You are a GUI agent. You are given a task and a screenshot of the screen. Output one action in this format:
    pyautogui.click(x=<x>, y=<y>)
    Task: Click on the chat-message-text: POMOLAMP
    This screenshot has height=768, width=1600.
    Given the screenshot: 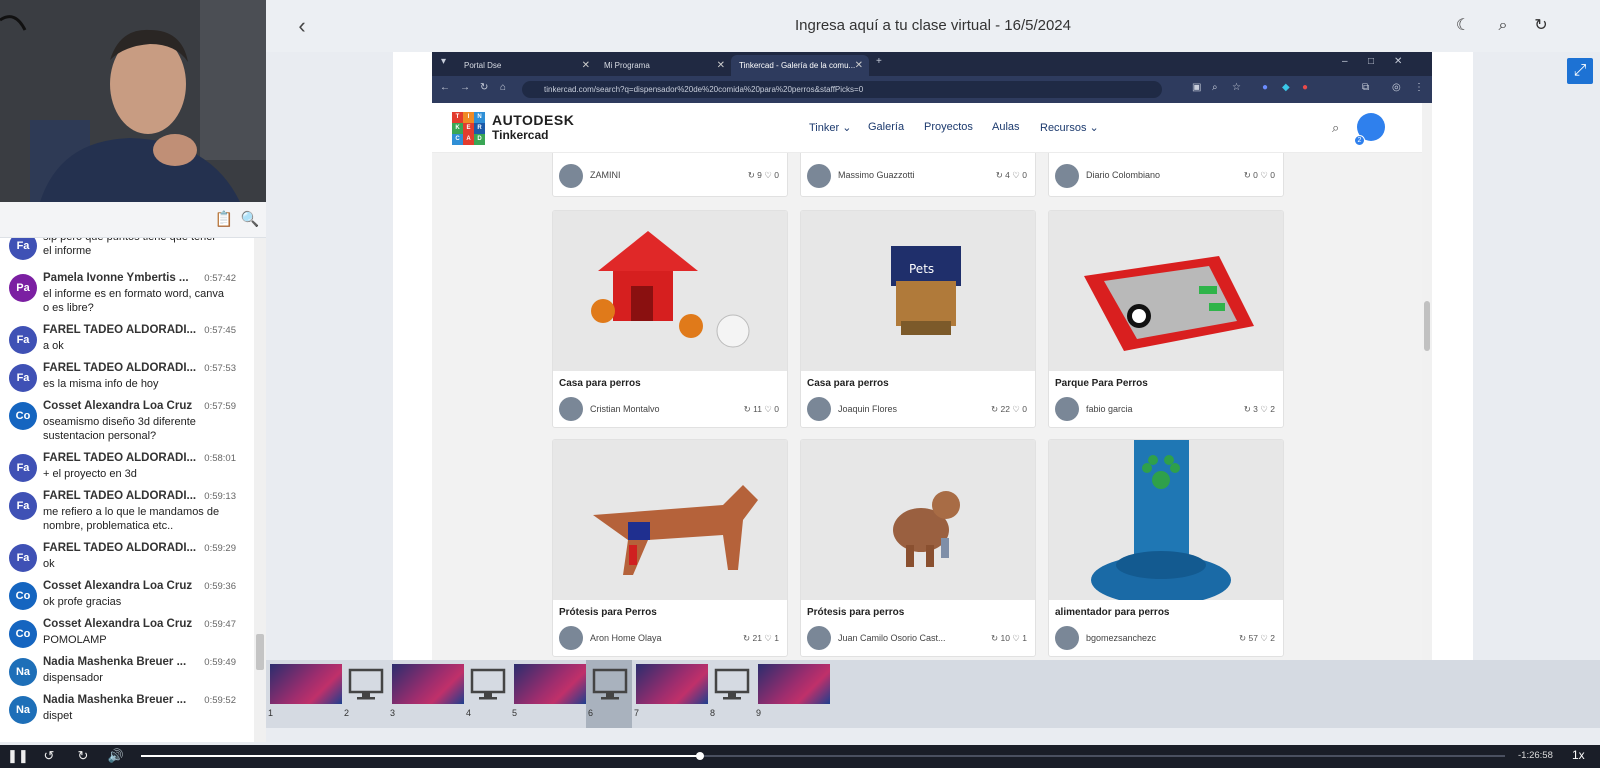 What is the action you would take?
    pyautogui.click(x=75, y=640)
    